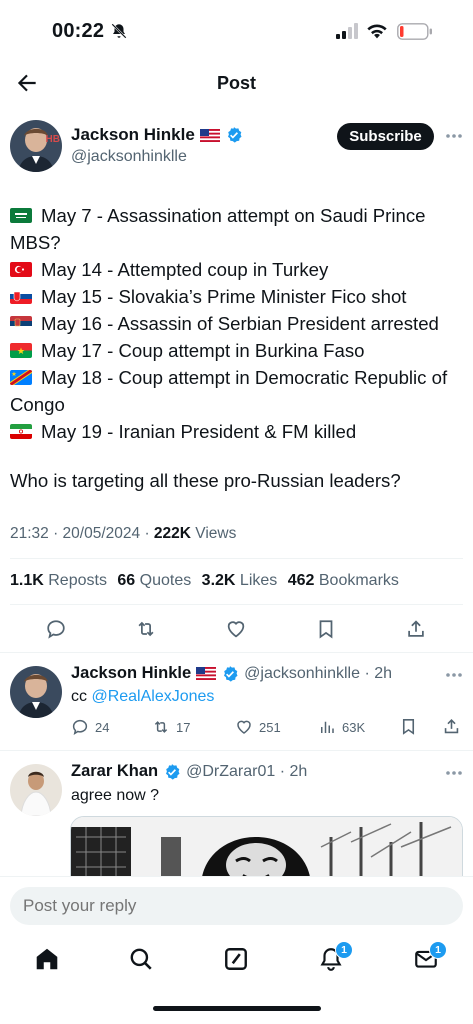 Image resolution: width=473 pixels, height=1024 pixels. What do you see at coordinates (240, 580) in the screenshot?
I see `likes-stat: 3.2K Likes` at bounding box center [240, 580].